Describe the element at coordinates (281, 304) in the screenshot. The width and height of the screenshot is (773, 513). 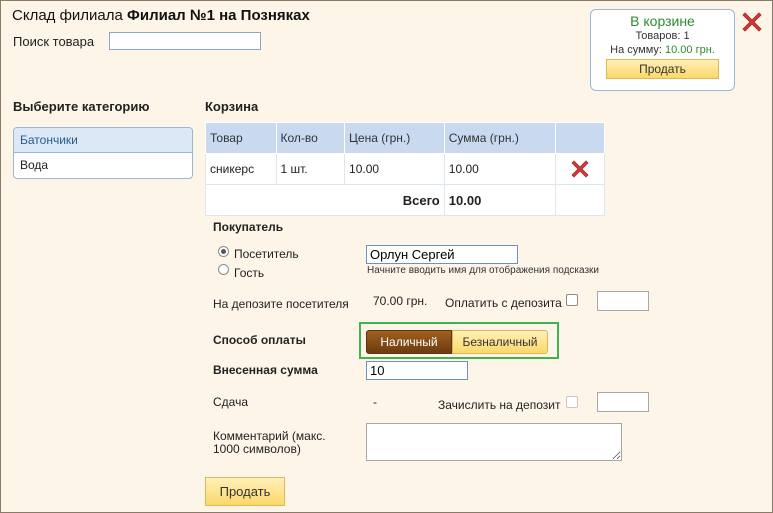
I see `deposit-label: На депозите посетителя` at that location.